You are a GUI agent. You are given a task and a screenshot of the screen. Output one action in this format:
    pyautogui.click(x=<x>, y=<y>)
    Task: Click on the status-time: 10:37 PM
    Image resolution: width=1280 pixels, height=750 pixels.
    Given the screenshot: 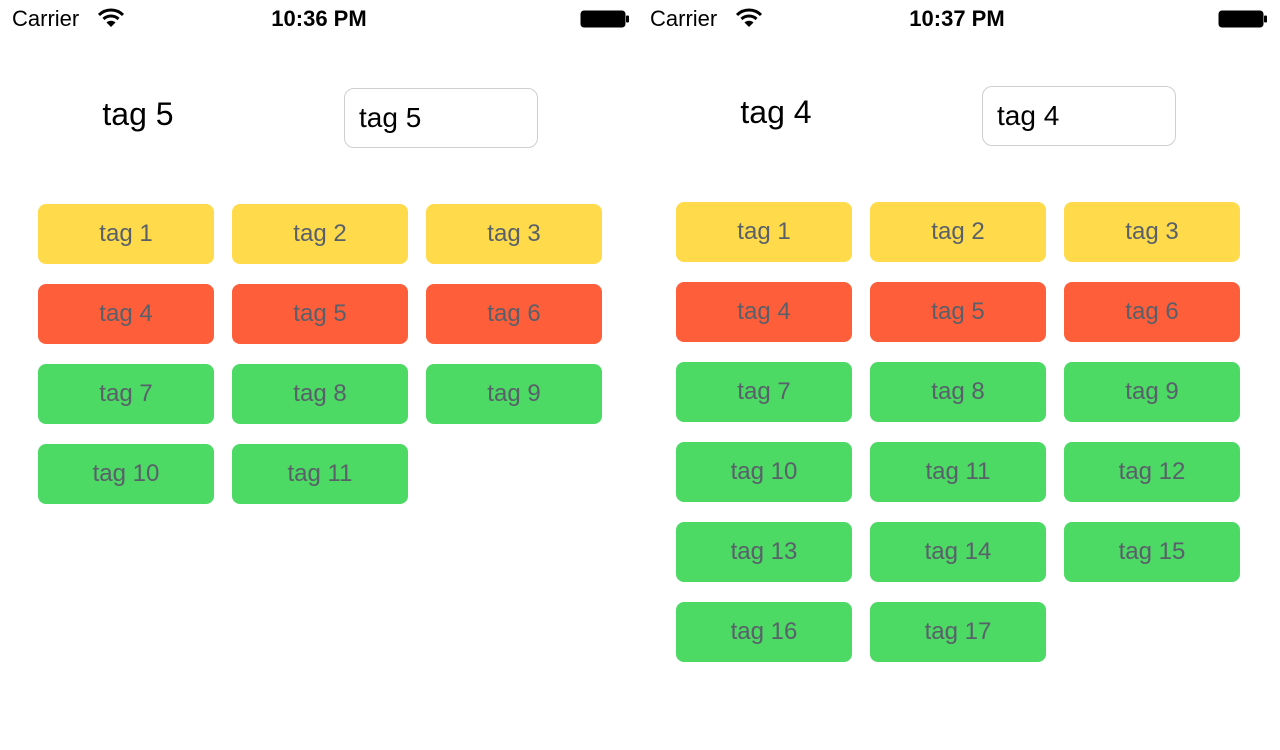 What is the action you would take?
    pyautogui.click(x=957, y=18)
    